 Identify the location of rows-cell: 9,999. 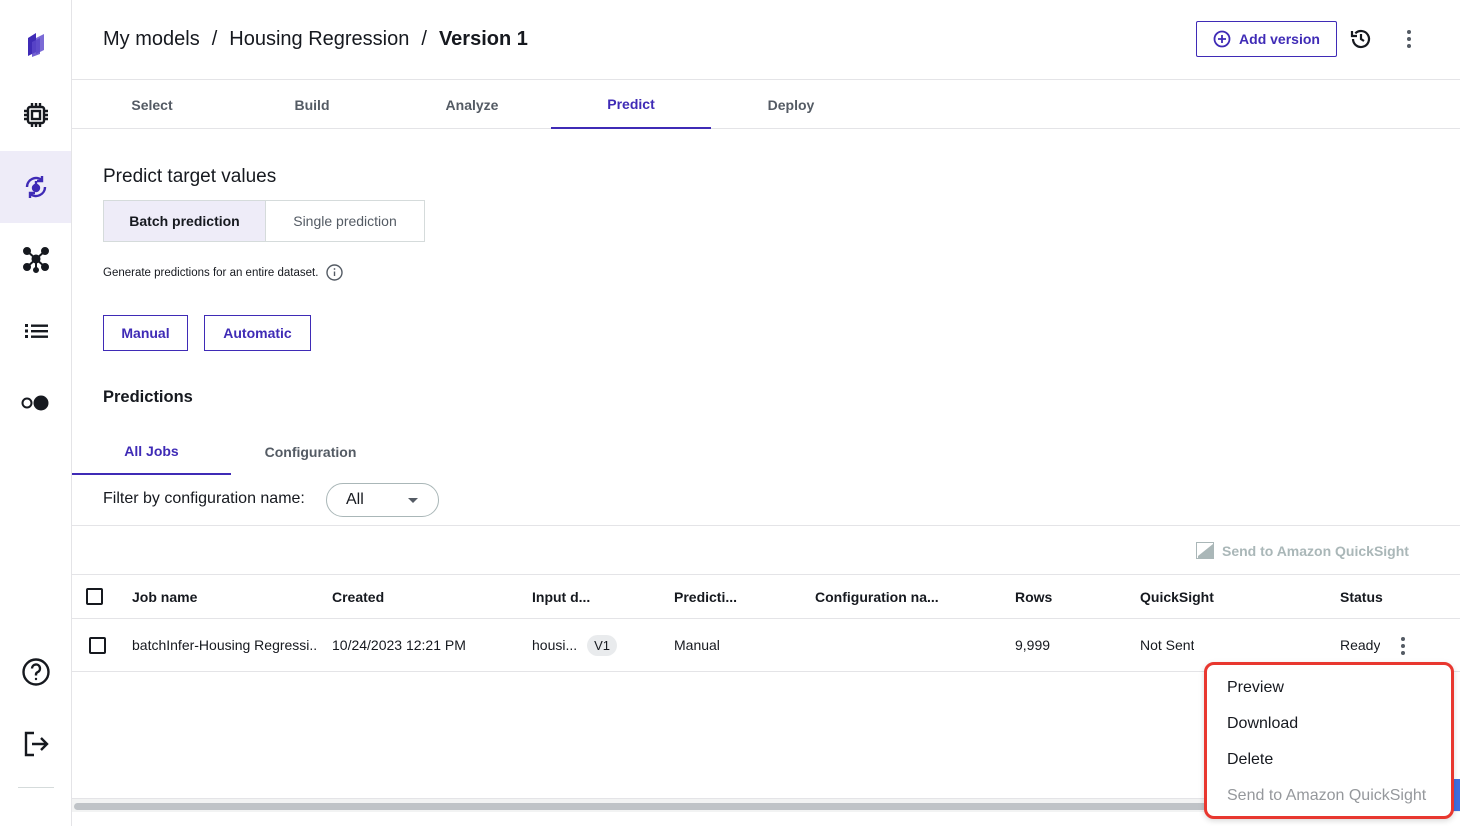
(1033, 645).